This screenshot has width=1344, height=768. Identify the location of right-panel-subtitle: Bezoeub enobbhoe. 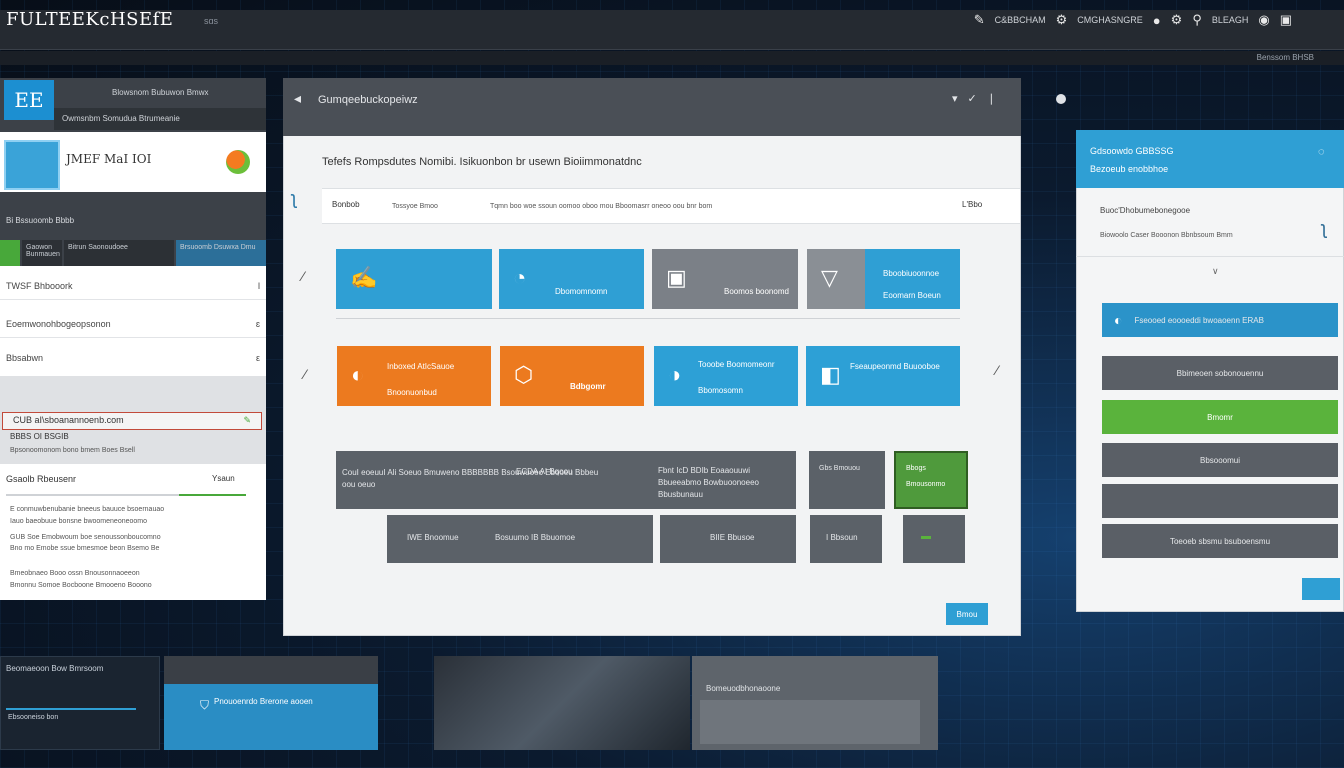
(1129, 169).